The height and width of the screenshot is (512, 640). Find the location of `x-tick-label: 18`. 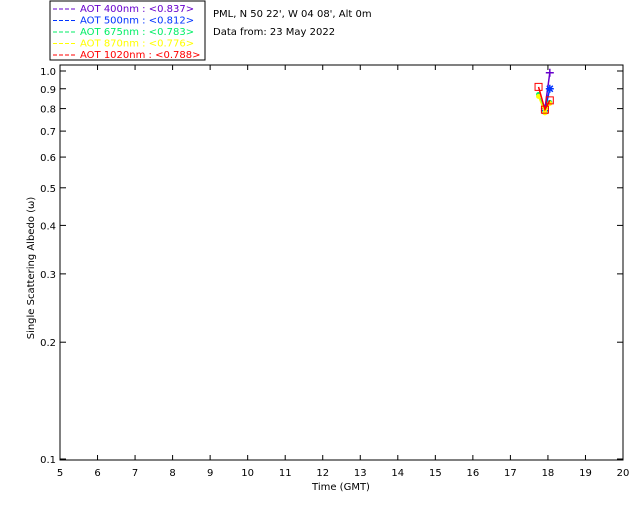

x-tick-label: 18 is located at coordinates (548, 473).